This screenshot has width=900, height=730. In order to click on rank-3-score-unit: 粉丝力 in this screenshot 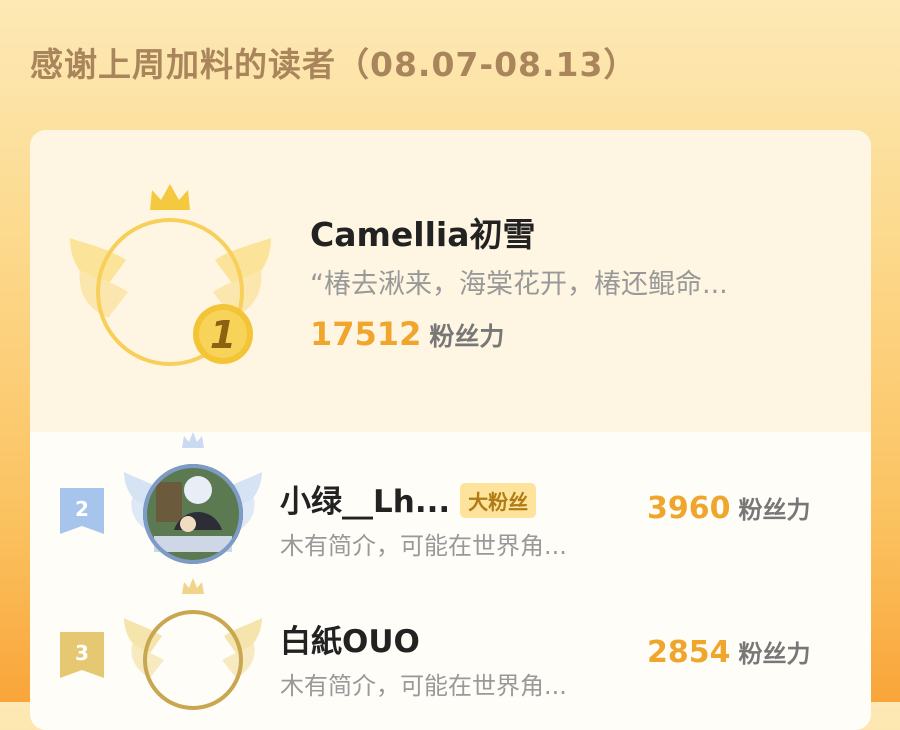, I will do `click(774, 654)`.